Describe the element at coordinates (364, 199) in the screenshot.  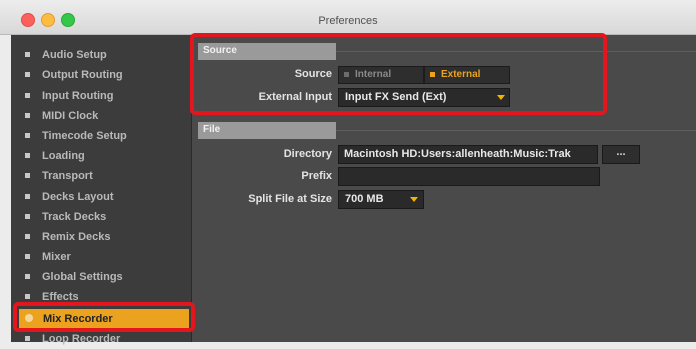
I see `dropdown-value: 700 MB` at that location.